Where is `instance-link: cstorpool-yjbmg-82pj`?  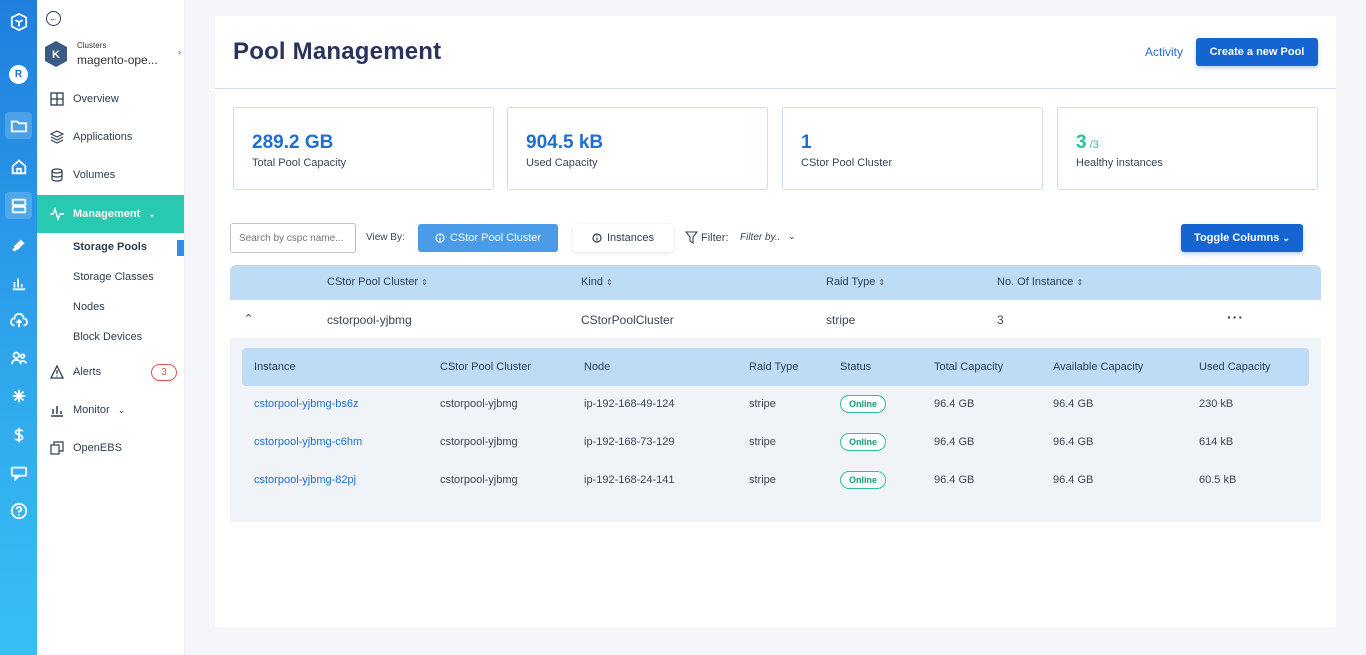 instance-link: cstorpool-yjbmg-82pj is located at coordinates (305, 480).